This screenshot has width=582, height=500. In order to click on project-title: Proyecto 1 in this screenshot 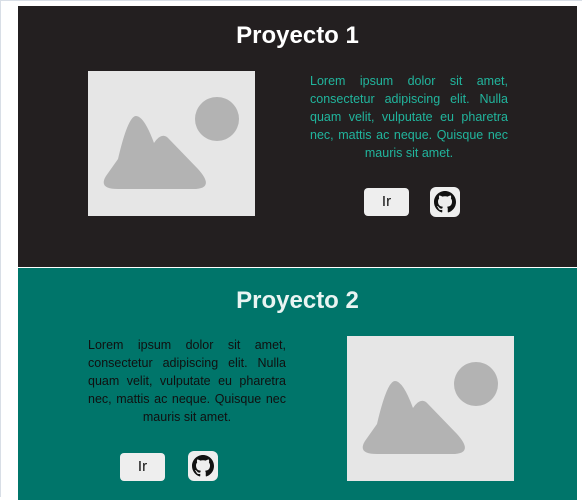, I will do `click(297, 35)`.